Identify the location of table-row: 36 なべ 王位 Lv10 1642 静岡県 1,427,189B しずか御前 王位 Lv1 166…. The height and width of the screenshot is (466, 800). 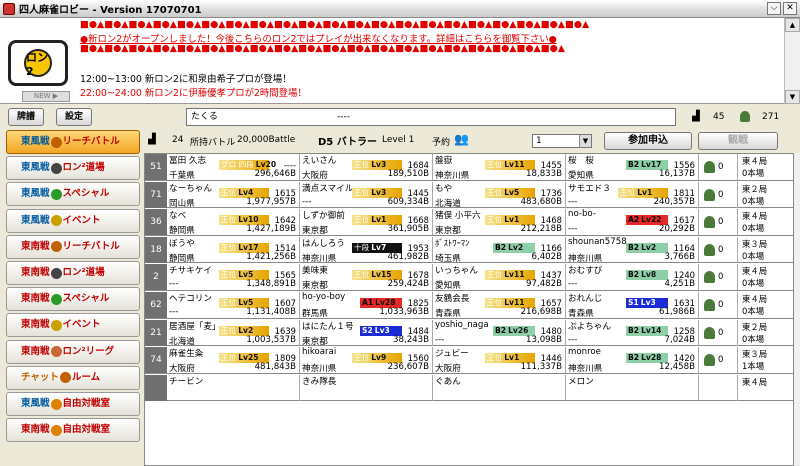
(469, 222).